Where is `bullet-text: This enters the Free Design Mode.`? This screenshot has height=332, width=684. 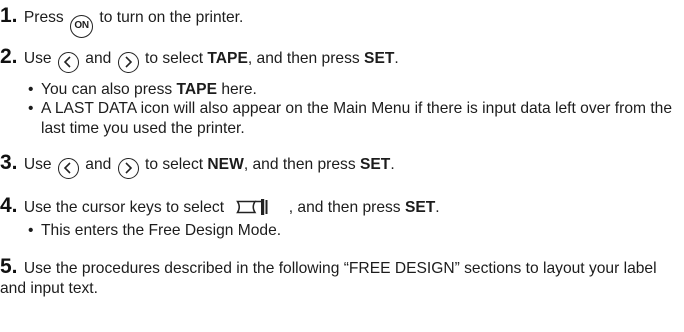 bullet-text: This enters the Free Design Mode. is located at coordinates (161, 230).